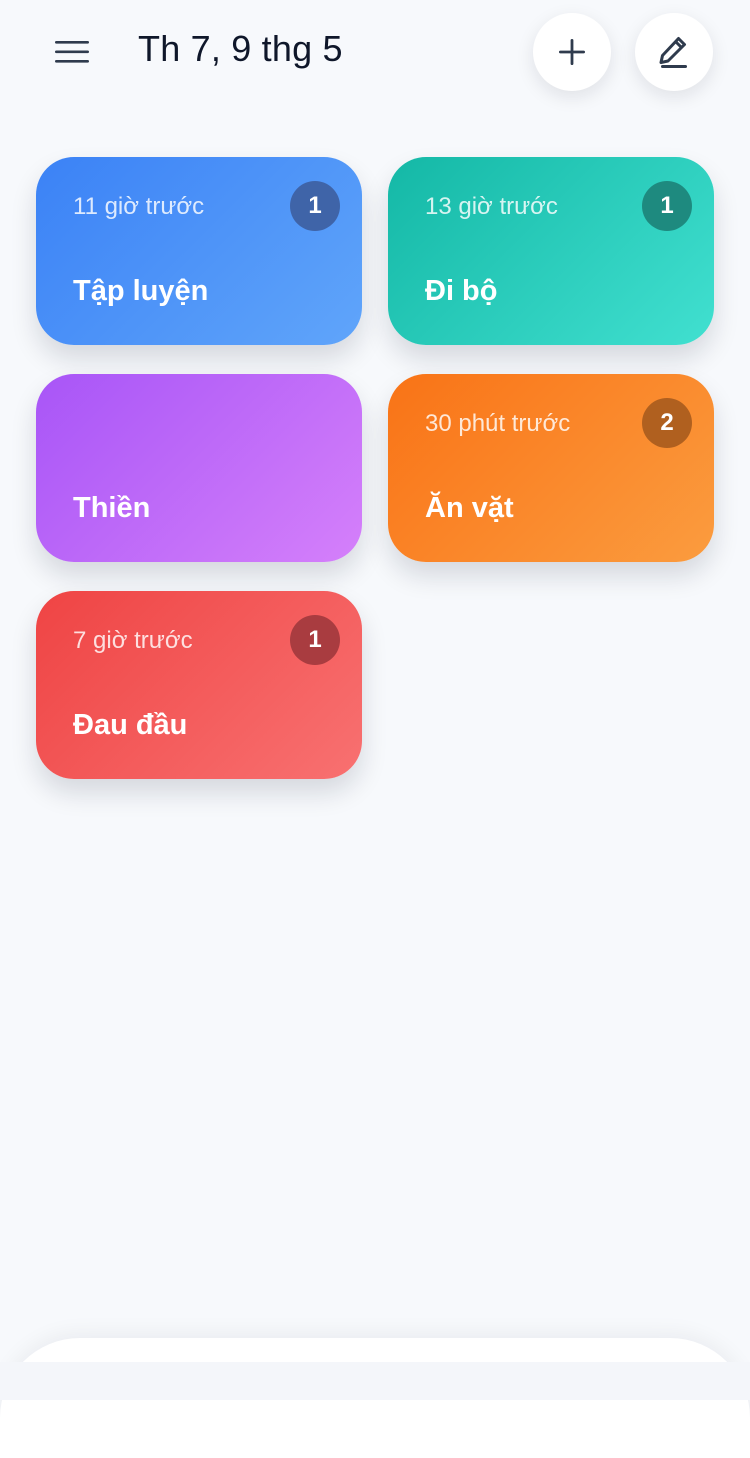  I want to click on activity-name: Đi bộ, so click(461, 291).